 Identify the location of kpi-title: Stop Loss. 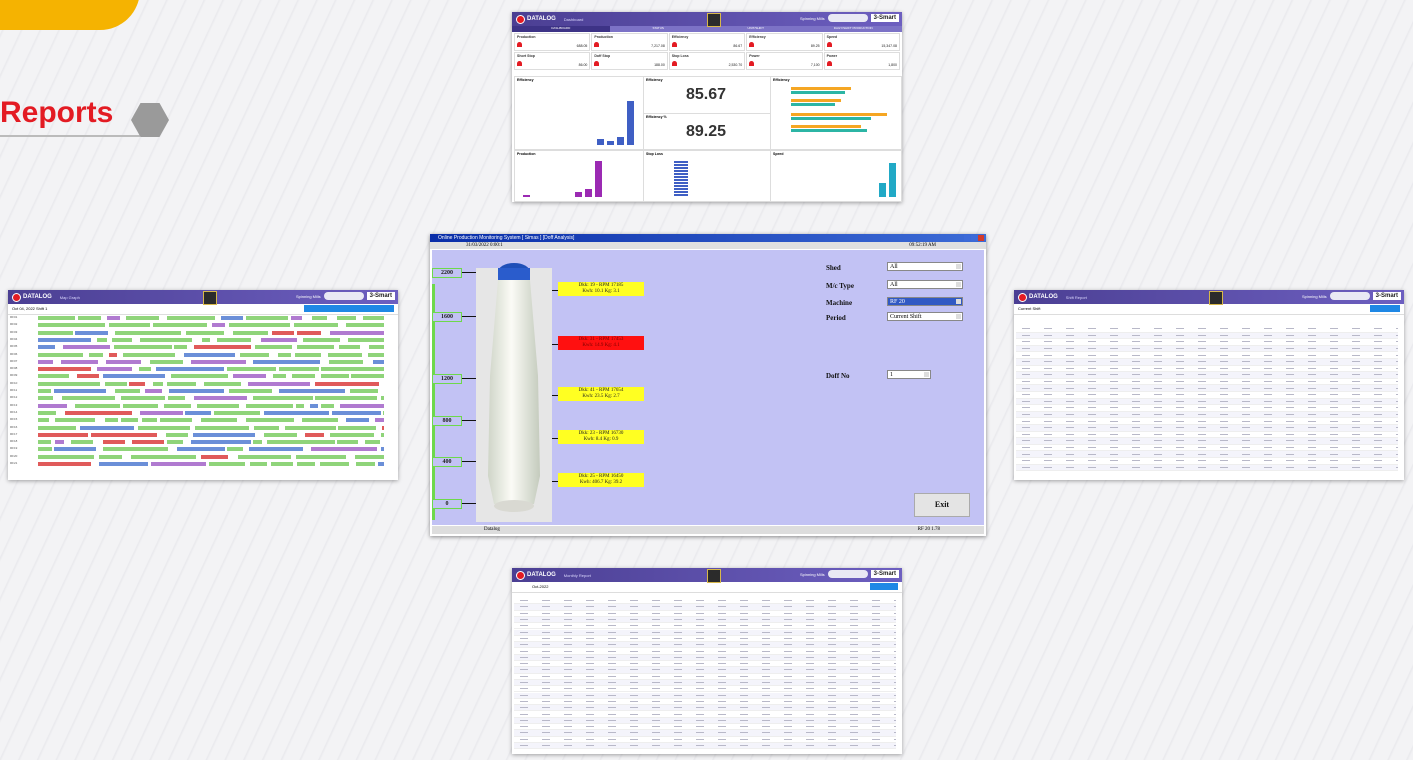
(680, 56).